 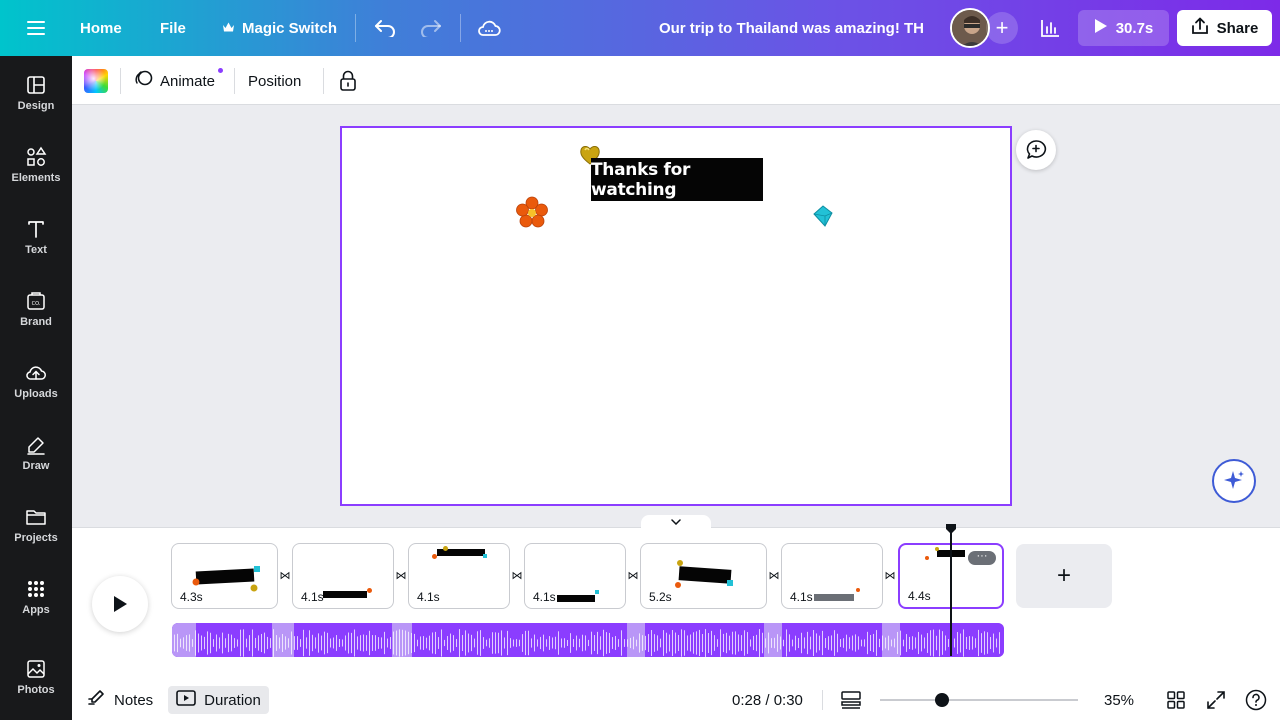 What do you see at coordinates (120, 604) in the screenshot?
I see `timeline-play-button` at bounding box center [120, 604].